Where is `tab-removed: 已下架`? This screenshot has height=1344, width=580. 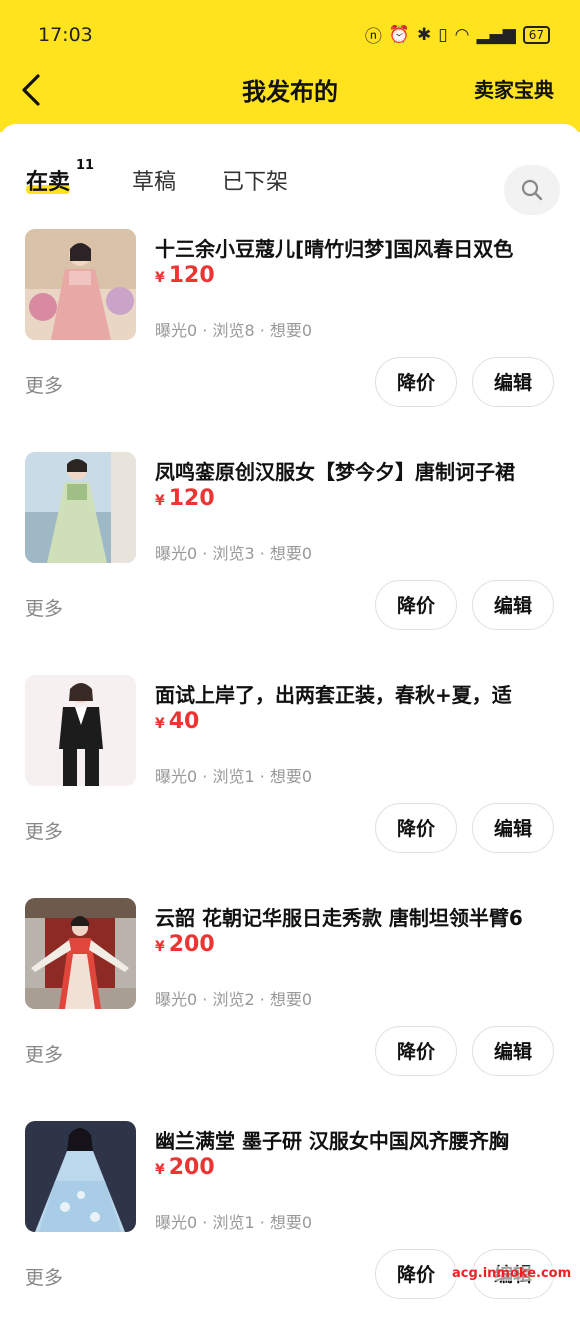
tab-removed: 已下架 is located at coordinates (255, 180).